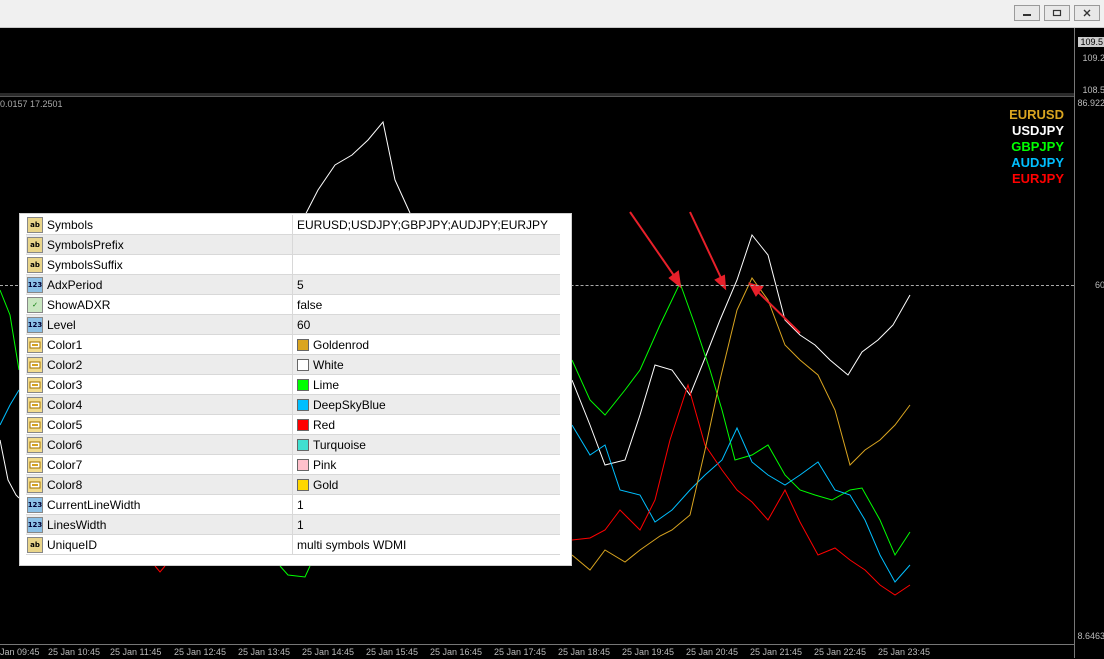 The image size is (1104, 659). I want to click on indicator-min-label: 8.6463, so click(1090, 636).